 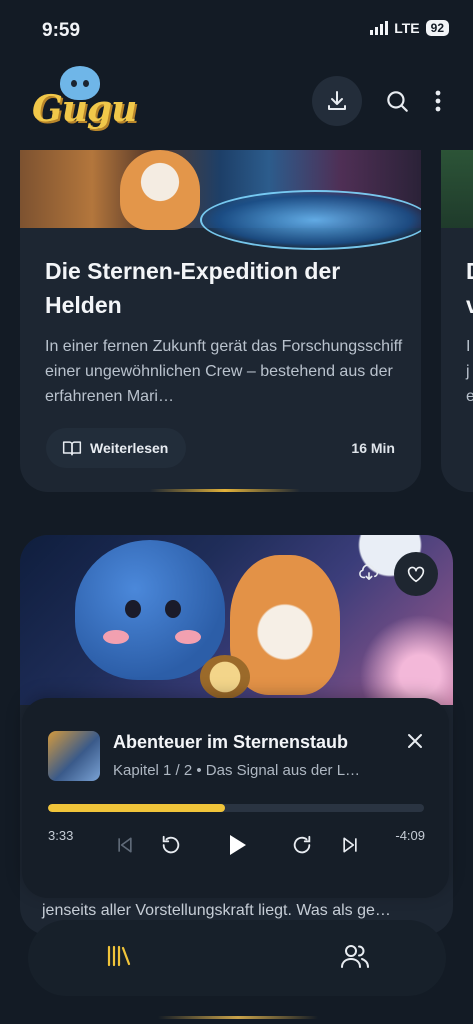 I want to click on remaining-time: -4:09, so click(x=410, y=835).